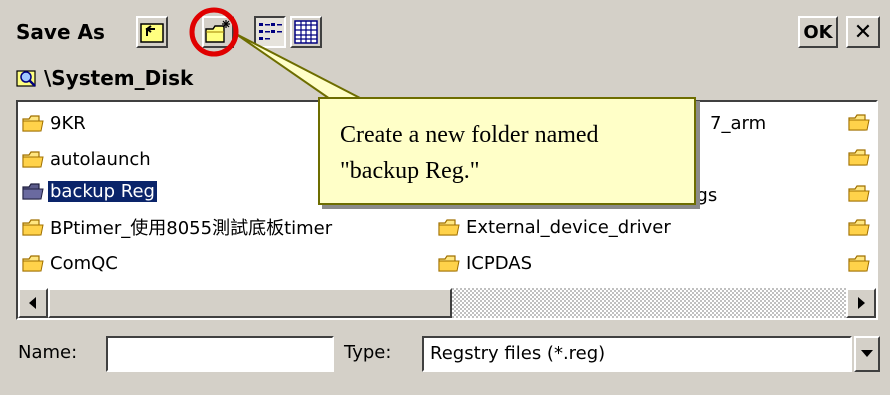  What do you see at coordinates (469, 135) in the screenshot?
I see `callout-line-1: Create a new folder named` at bounding box center [469, 135].